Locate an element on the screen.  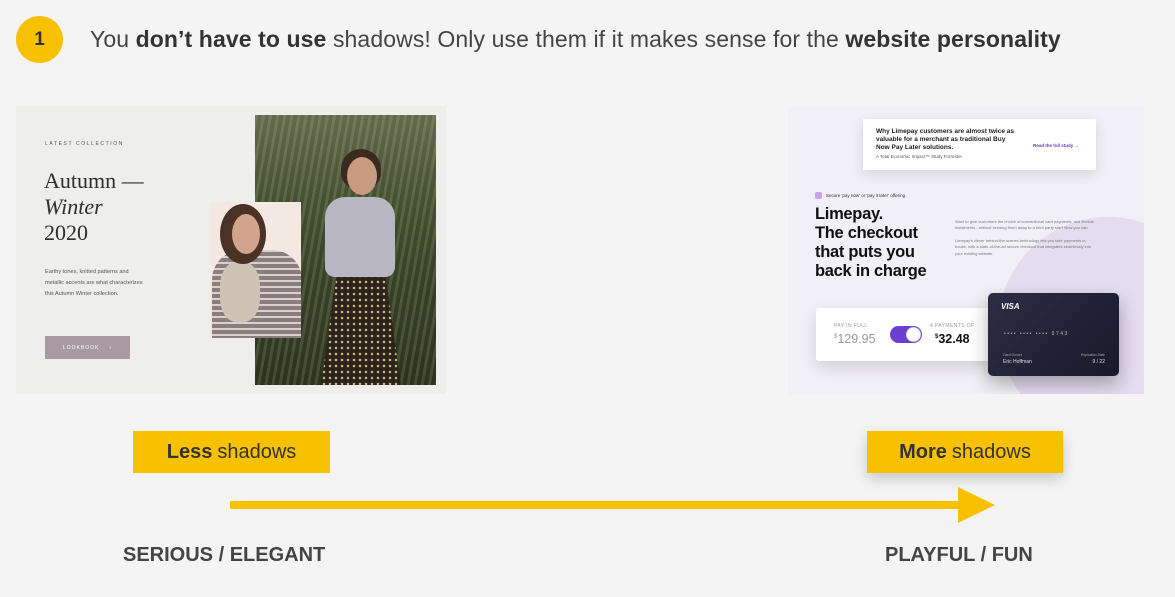
pay-in-full-amount: $129.95 is located at coordinates (855, 339).